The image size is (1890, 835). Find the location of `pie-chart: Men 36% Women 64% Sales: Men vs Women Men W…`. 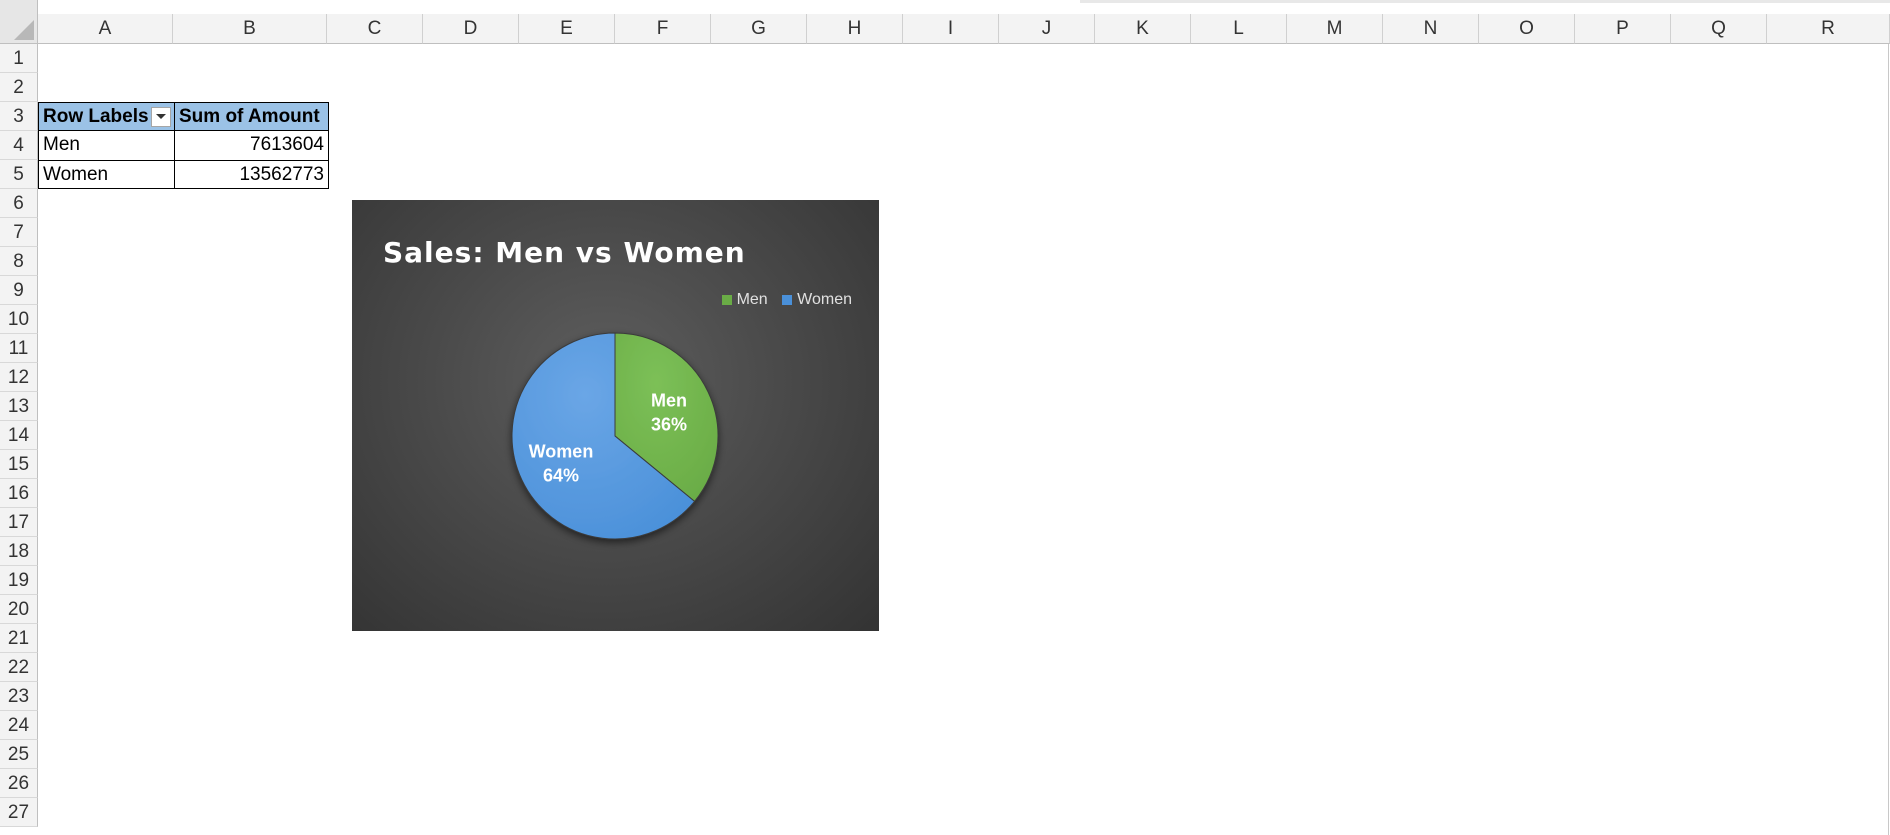

pie-chart: Men 36% Women 64% Sales: Men vs Women Men W… is located at coordinates (615, 415).